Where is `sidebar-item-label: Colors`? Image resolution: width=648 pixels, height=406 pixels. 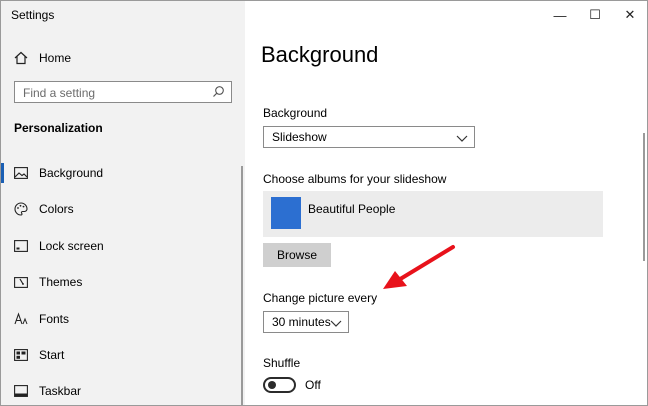
sidebar-item-label: Colors is located at coordinates (56, 209).